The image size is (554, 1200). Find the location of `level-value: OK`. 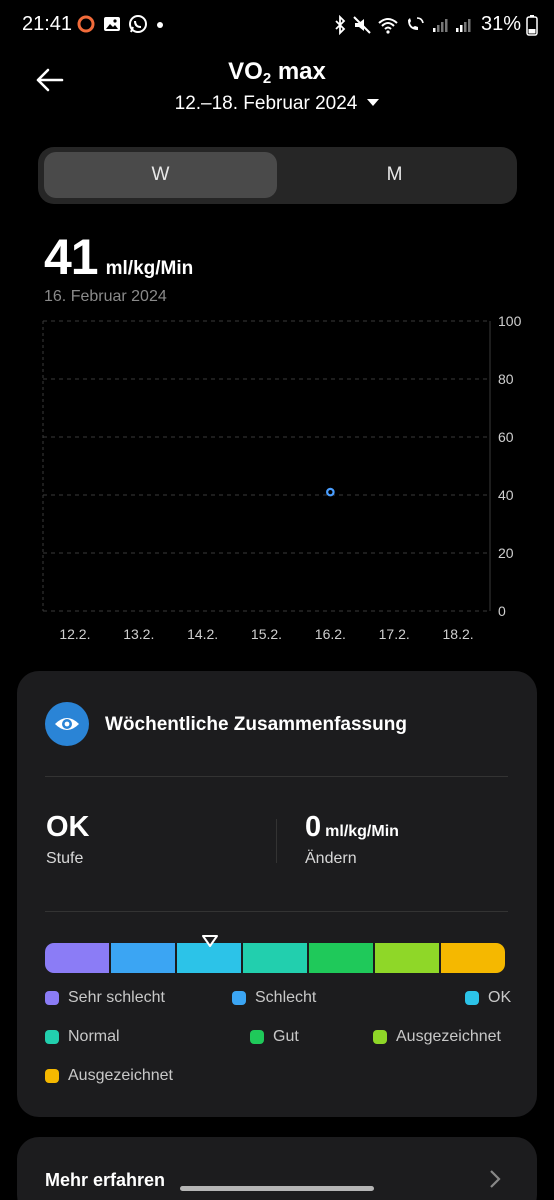

level-value: OK is located at coordinates (68, 827).